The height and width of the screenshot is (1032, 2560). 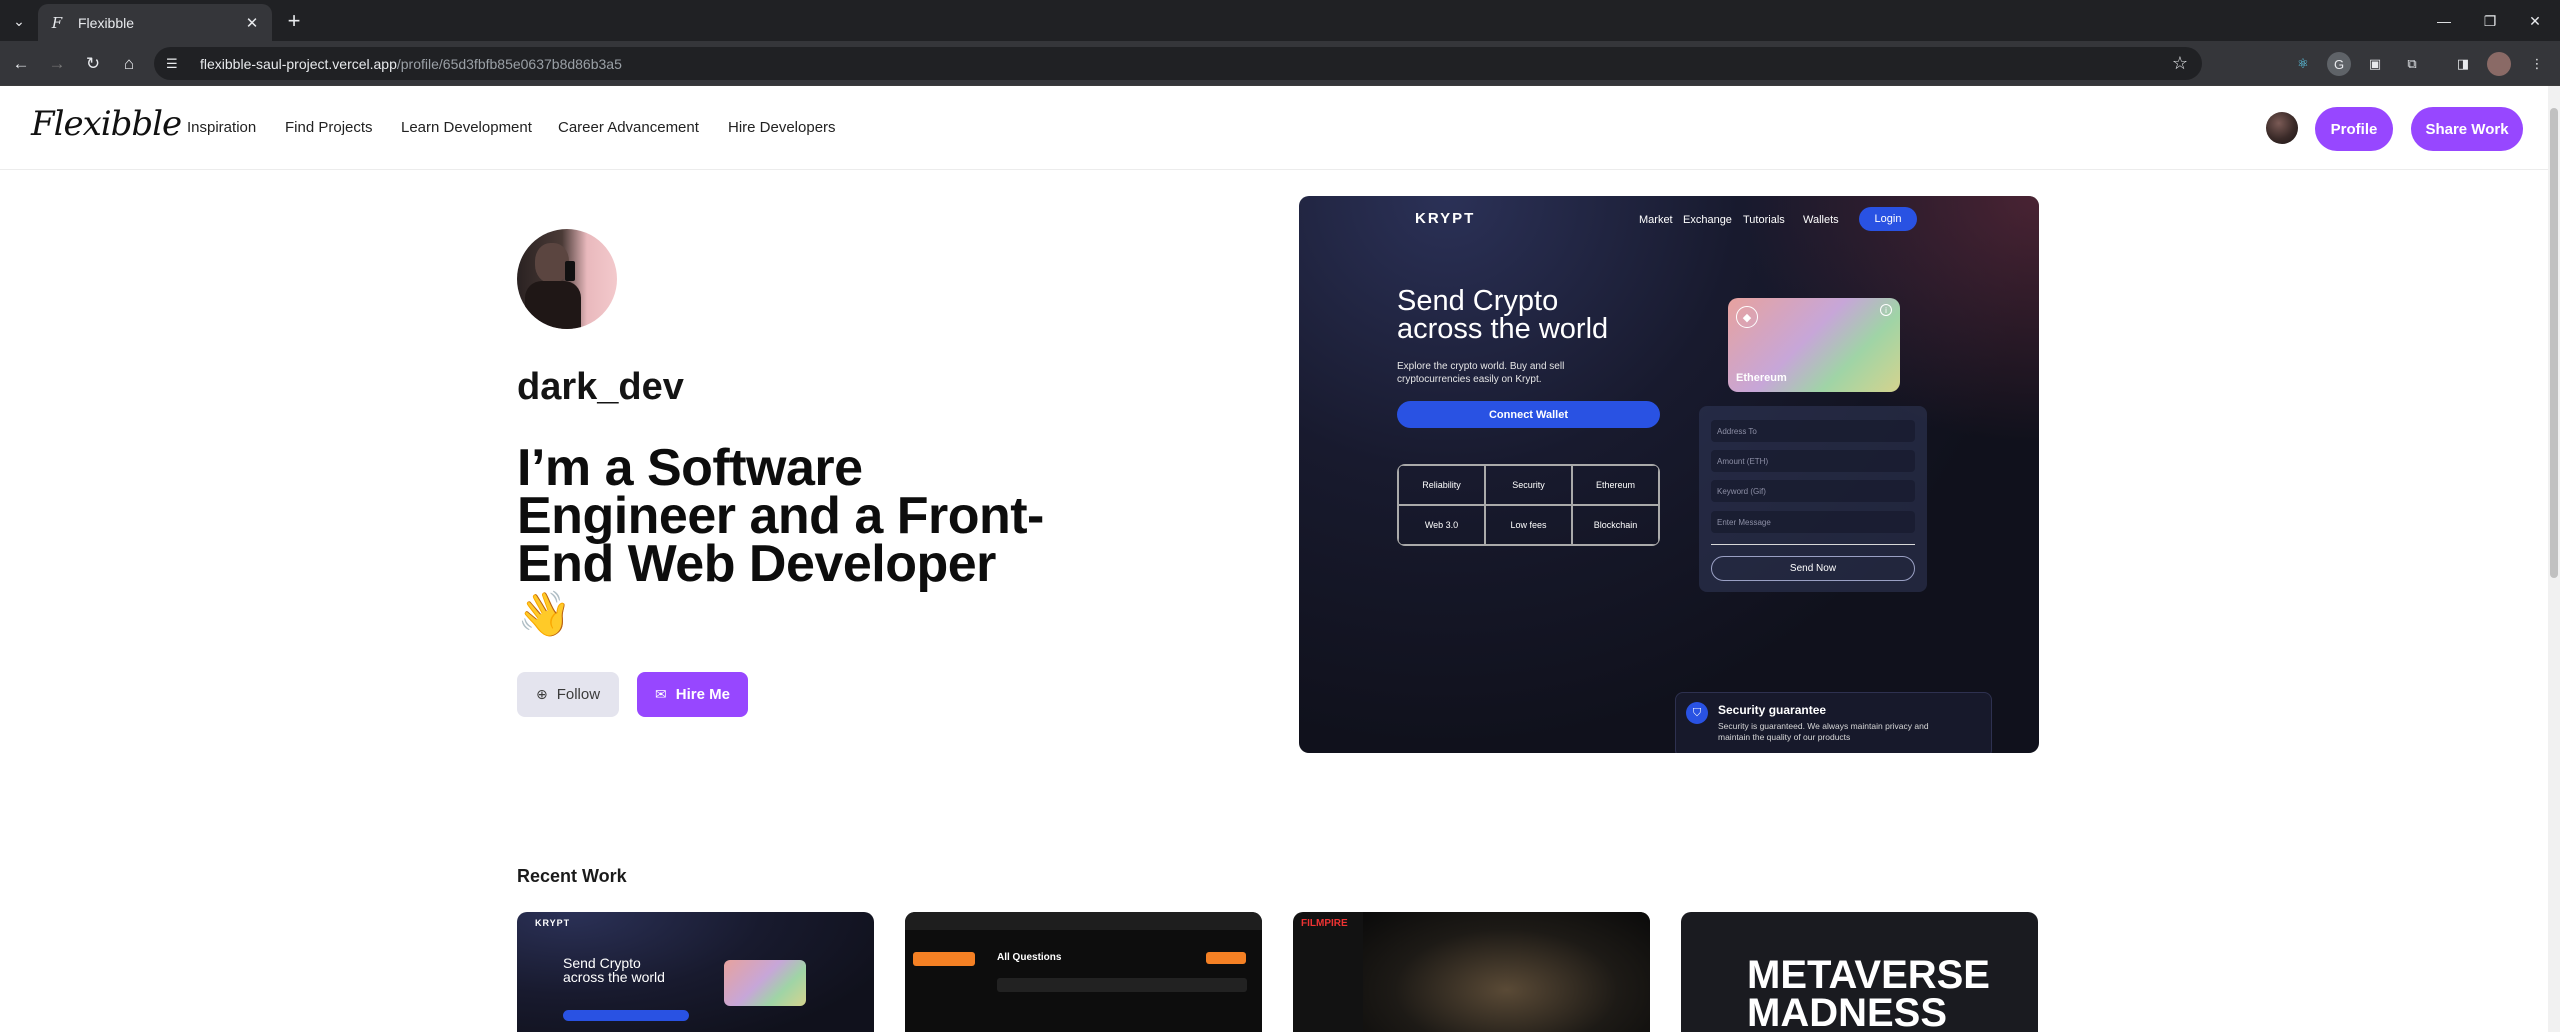 What do you see at coordinates (2467, 129) in the screenshot?
I see `share-work-button: Share Work` at bounding box center [2467, 129].